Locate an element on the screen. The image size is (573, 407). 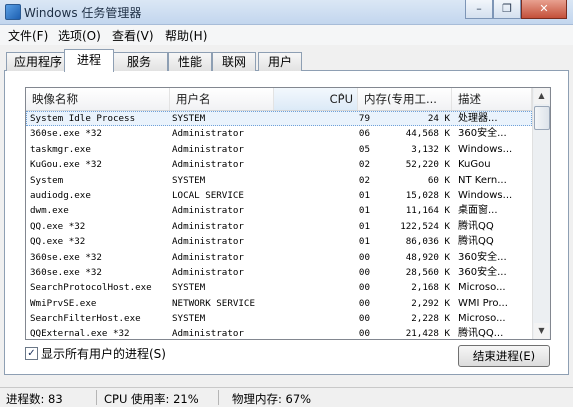
app-icon is located at coordinates (13, 12).